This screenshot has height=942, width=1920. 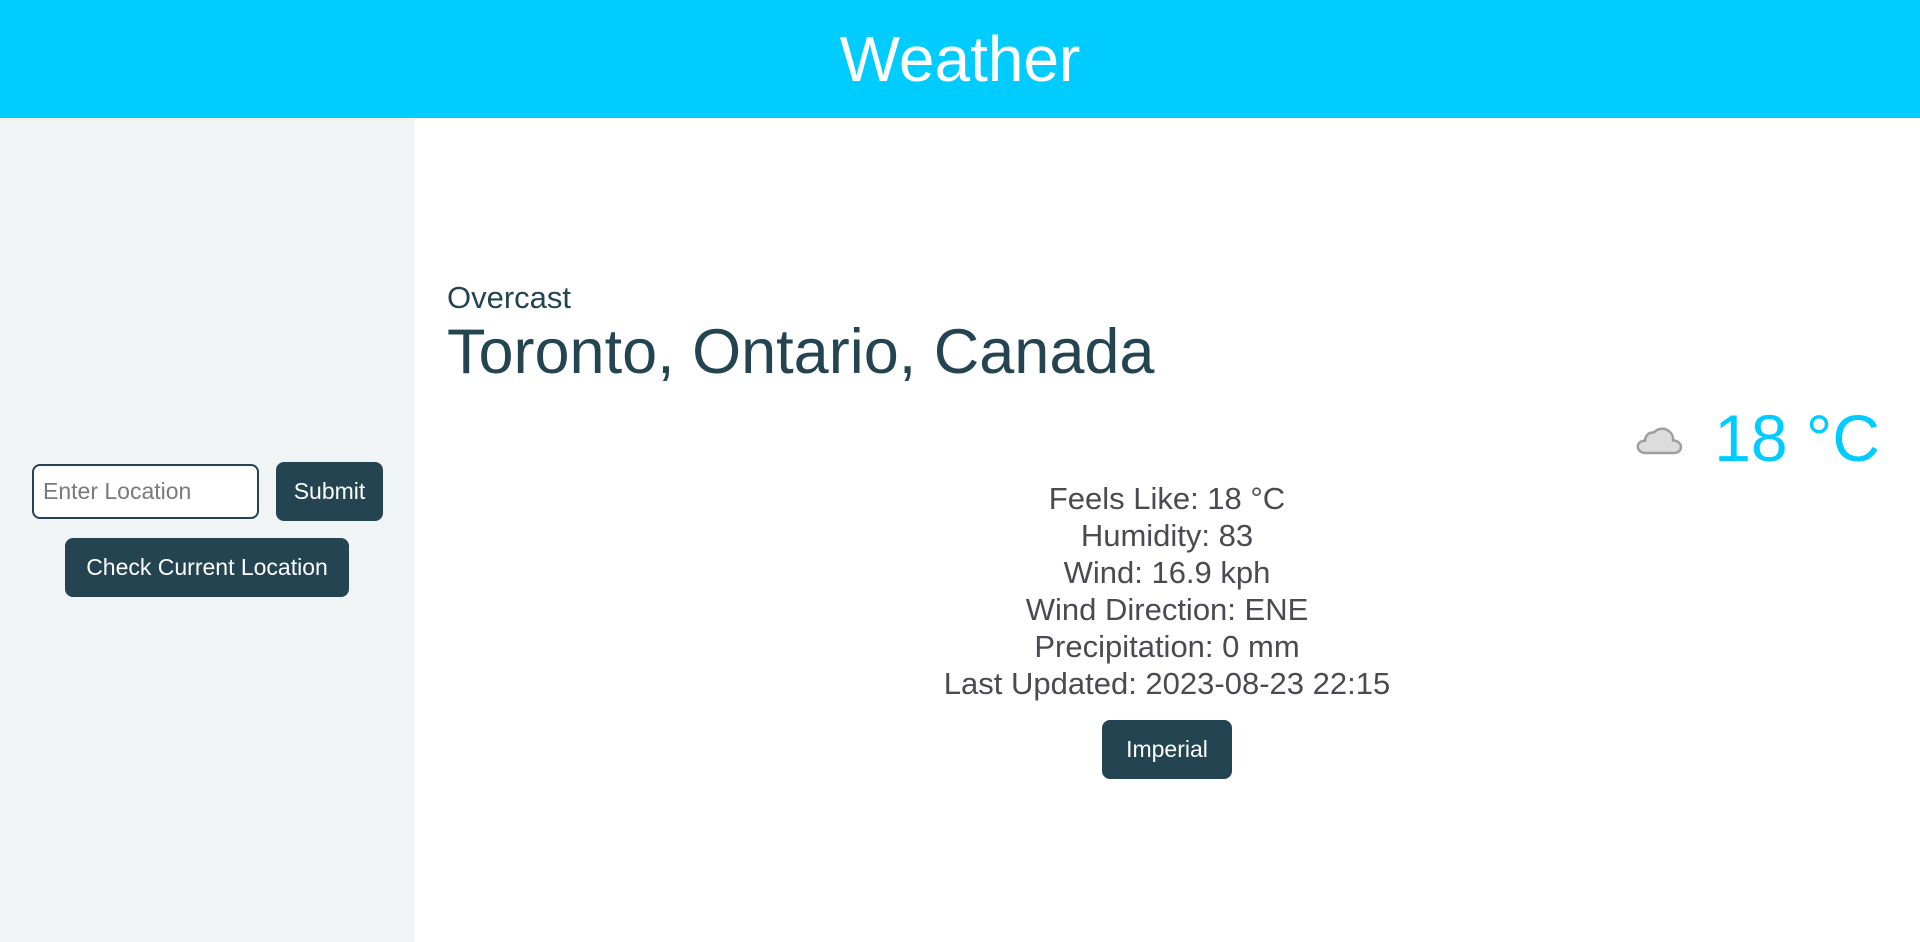 What do you see at coordinates (207, 567) in the screenshot?
I see `check-current-location-button: Check Current Location` at bounding box center [207, 567].